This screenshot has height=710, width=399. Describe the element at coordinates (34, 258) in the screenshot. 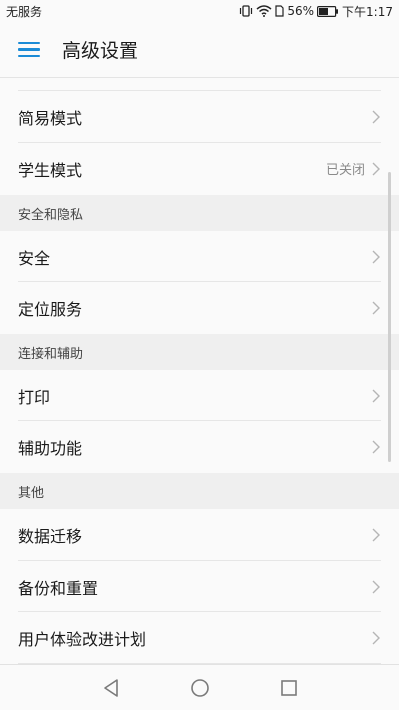

I see `setting-label: 安全` at that location.